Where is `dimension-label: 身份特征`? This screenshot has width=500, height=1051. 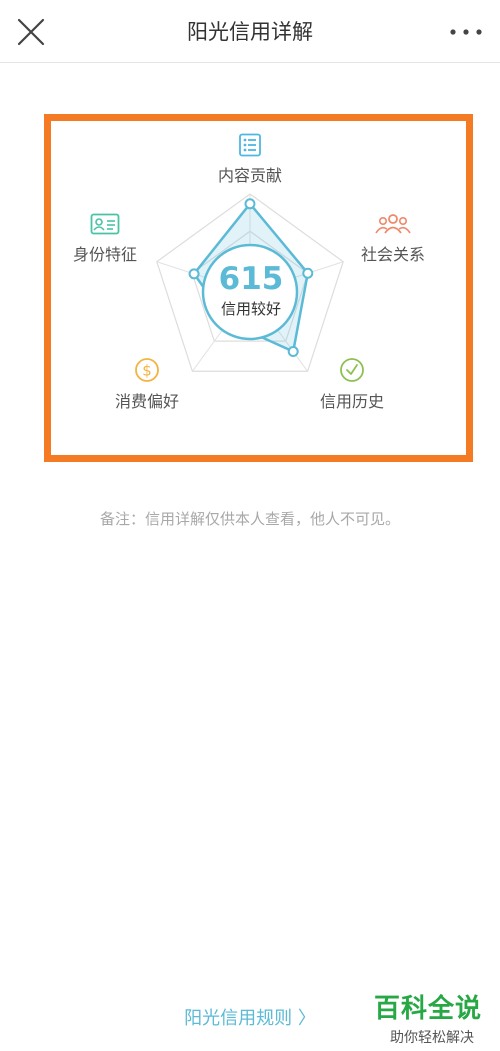
dimension-label: 身份特征 is located at coordinates (104, 254).